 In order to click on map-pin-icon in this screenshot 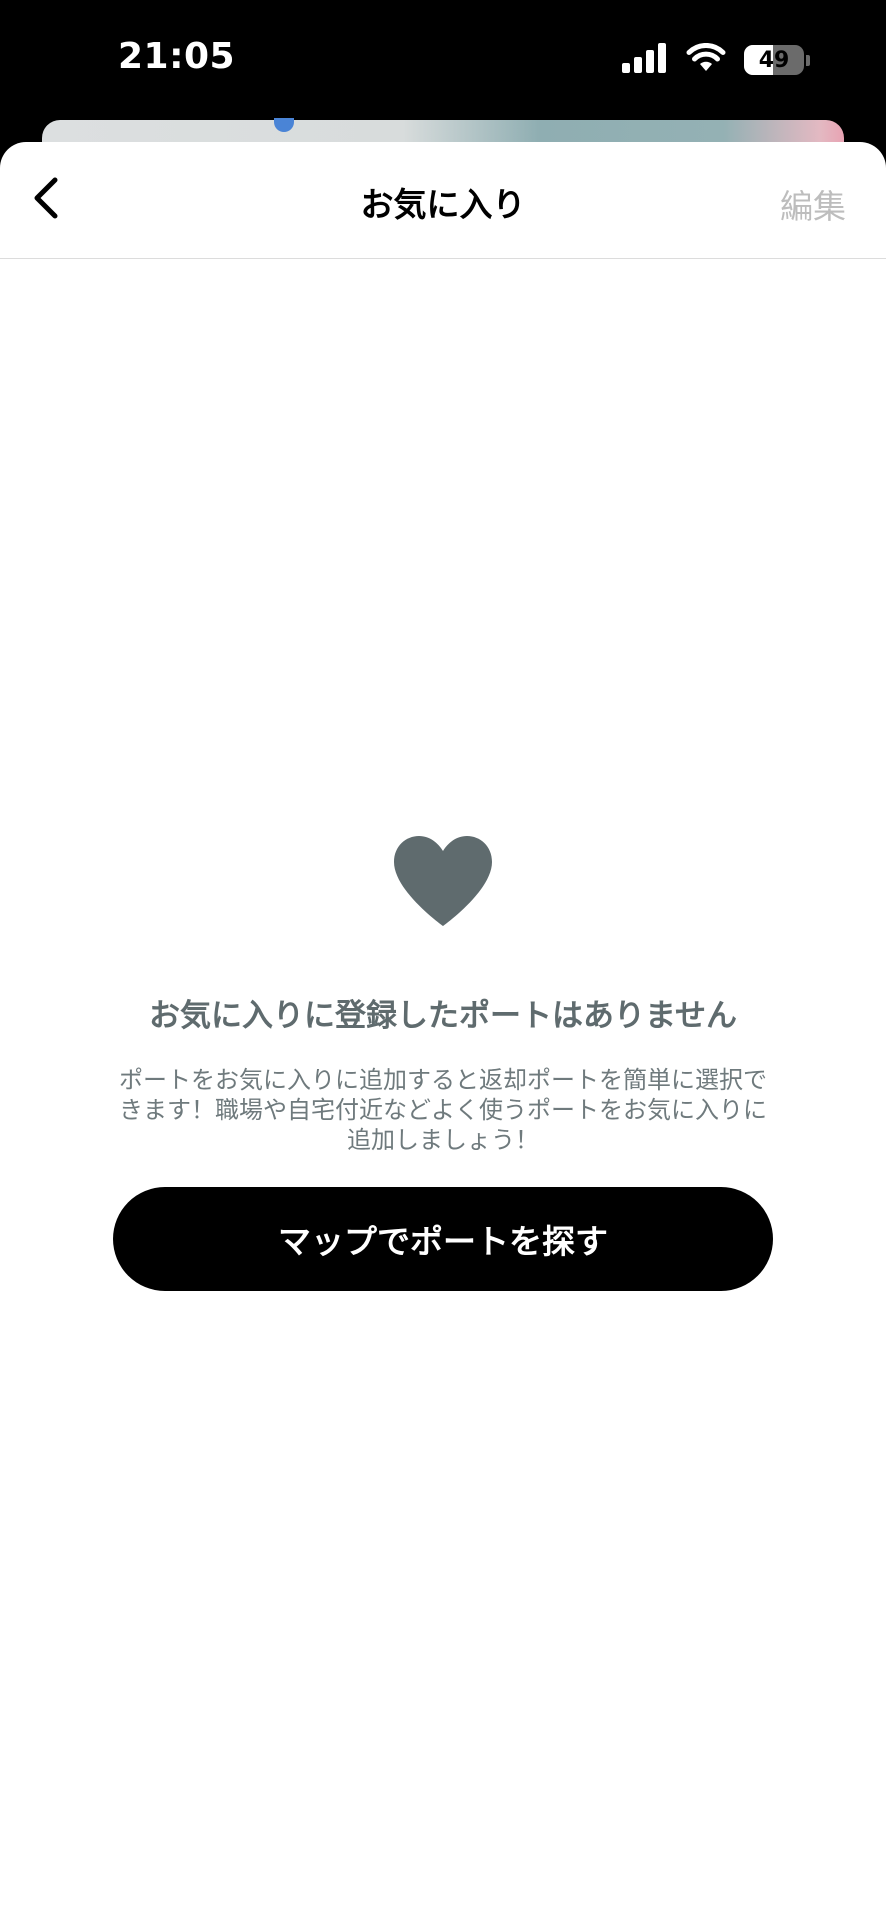, I will do `click(284, 125)`.